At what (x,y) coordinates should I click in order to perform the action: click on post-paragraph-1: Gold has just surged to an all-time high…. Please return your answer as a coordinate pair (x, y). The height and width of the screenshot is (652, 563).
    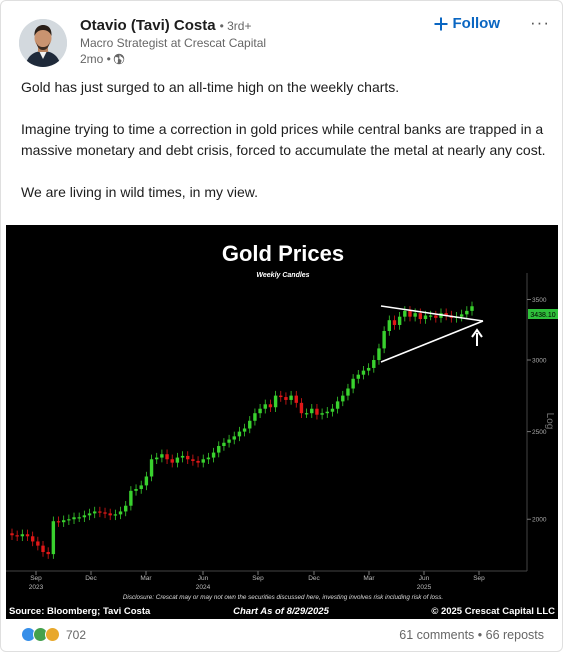
    Looking at the image, I should click on (210, 87).